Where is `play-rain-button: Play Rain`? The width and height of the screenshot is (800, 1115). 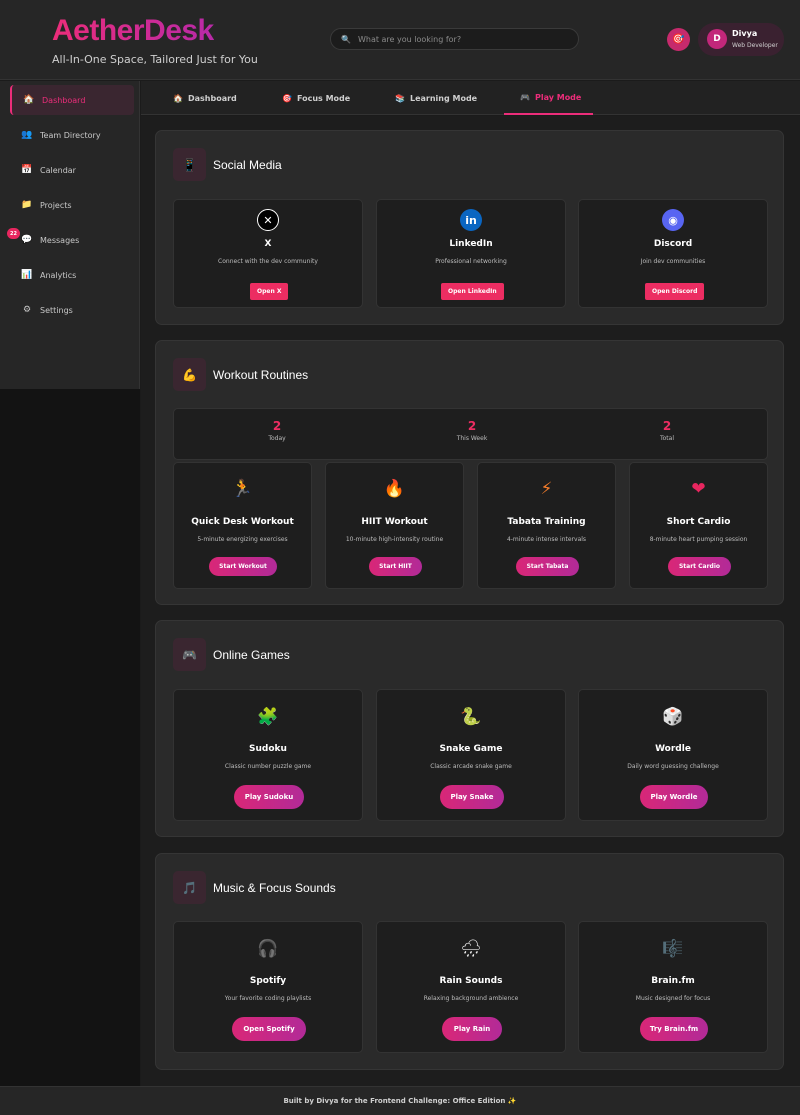
play-rain-button: Play Rain is located at coordinates (472, 1029).